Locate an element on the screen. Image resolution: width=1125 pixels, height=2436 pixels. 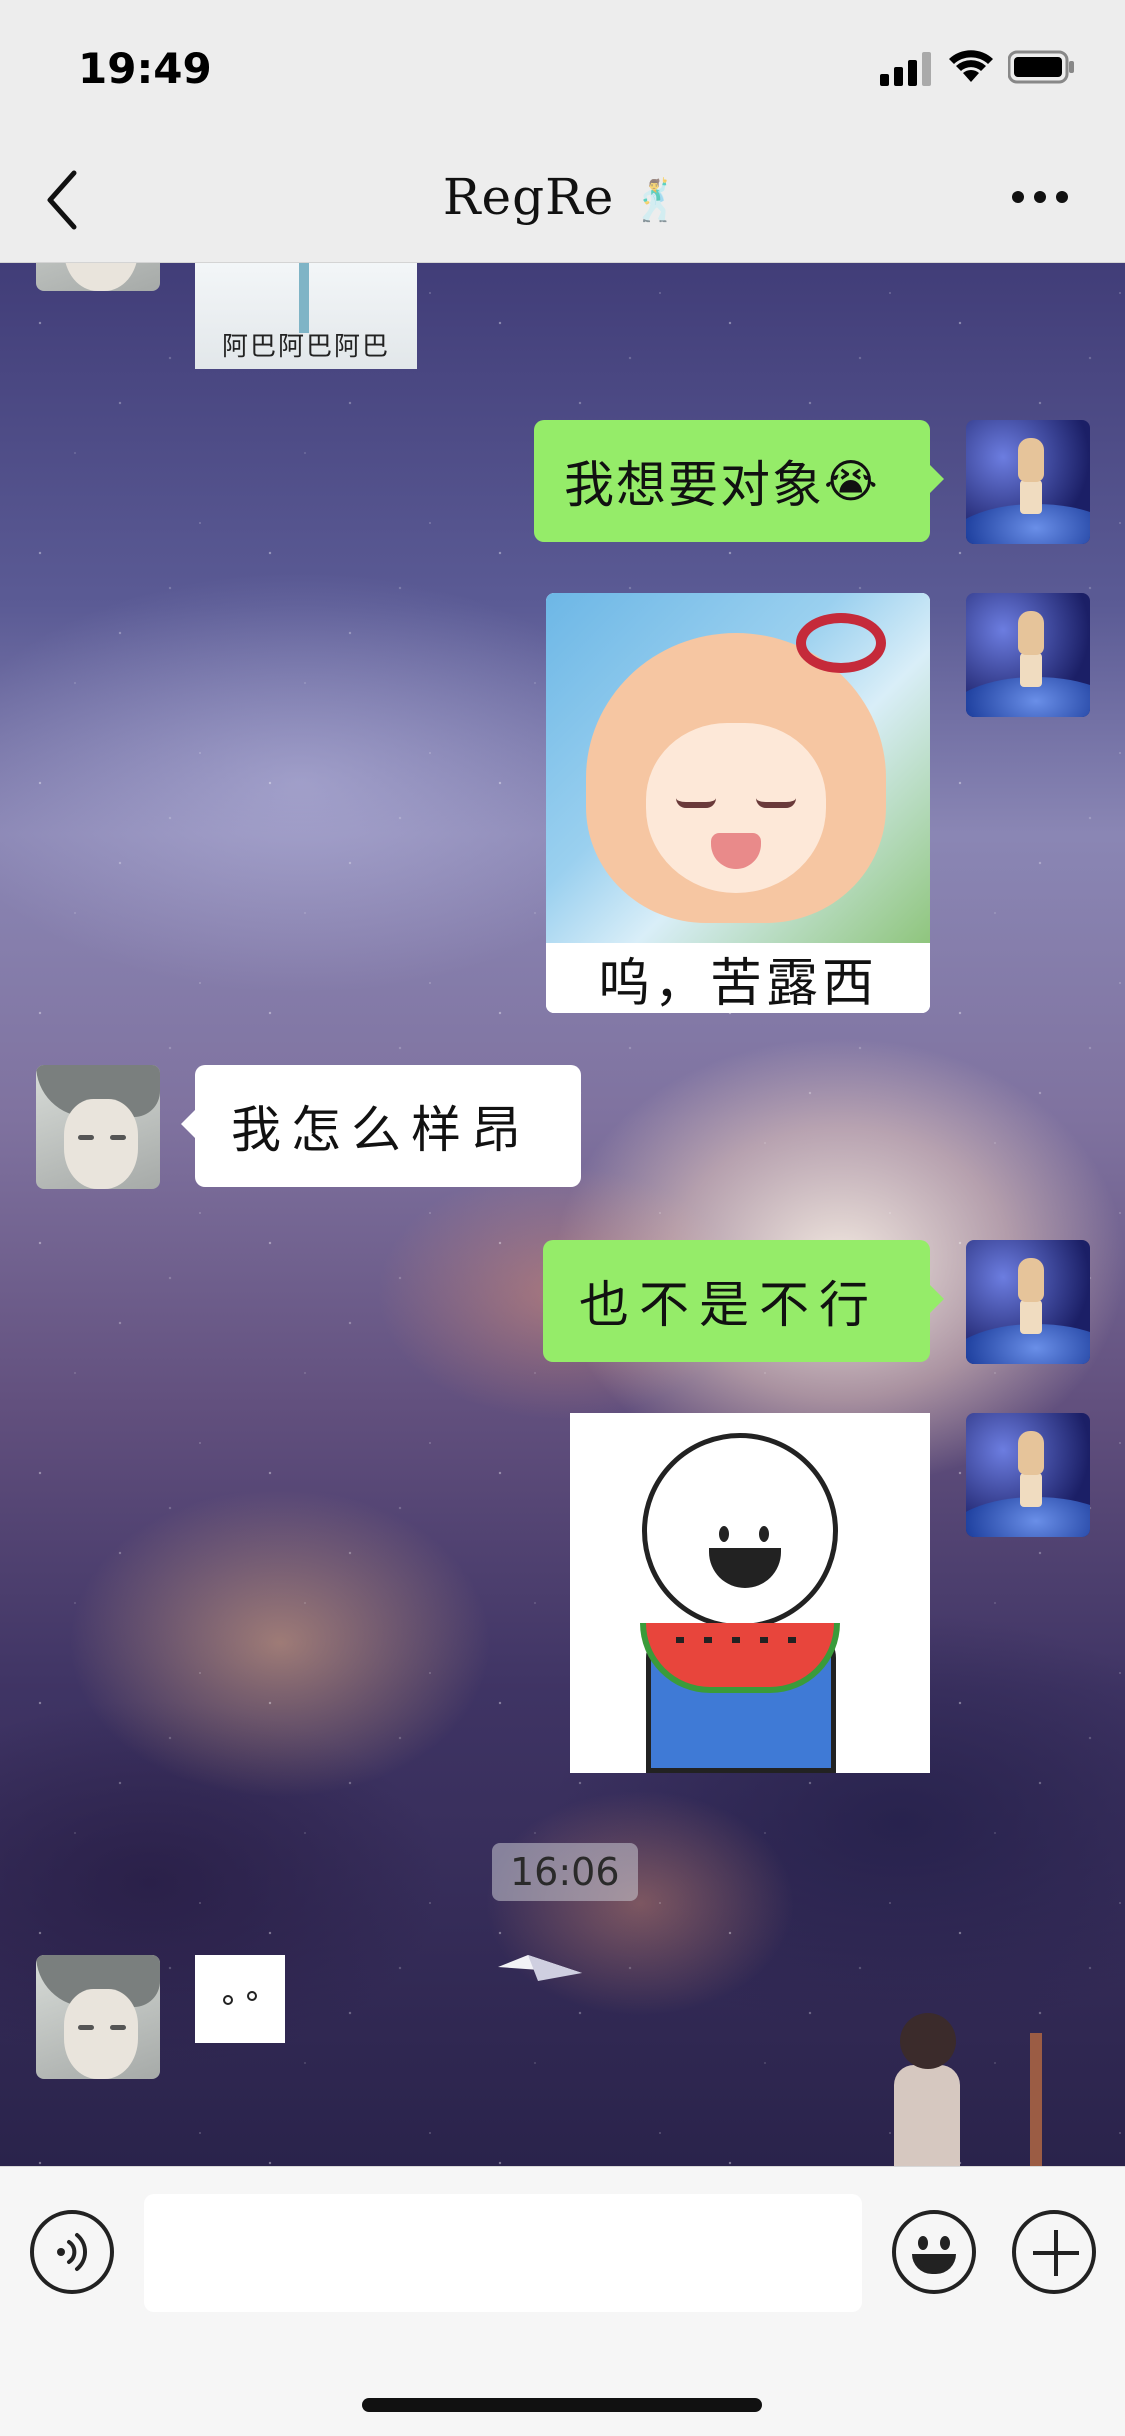
emoji-icon is located at coordinates (923, 2243).